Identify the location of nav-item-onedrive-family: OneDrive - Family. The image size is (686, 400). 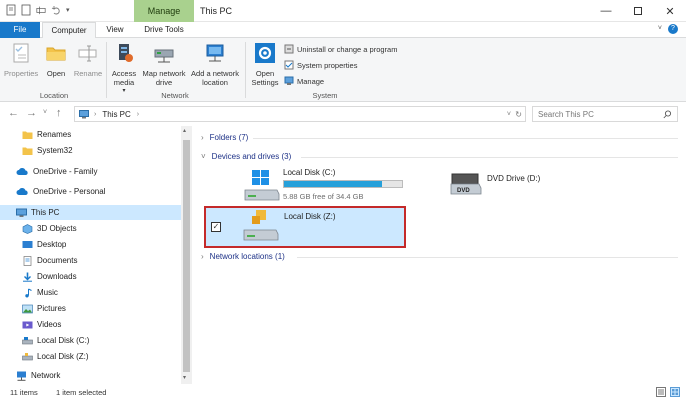
(90, 171).